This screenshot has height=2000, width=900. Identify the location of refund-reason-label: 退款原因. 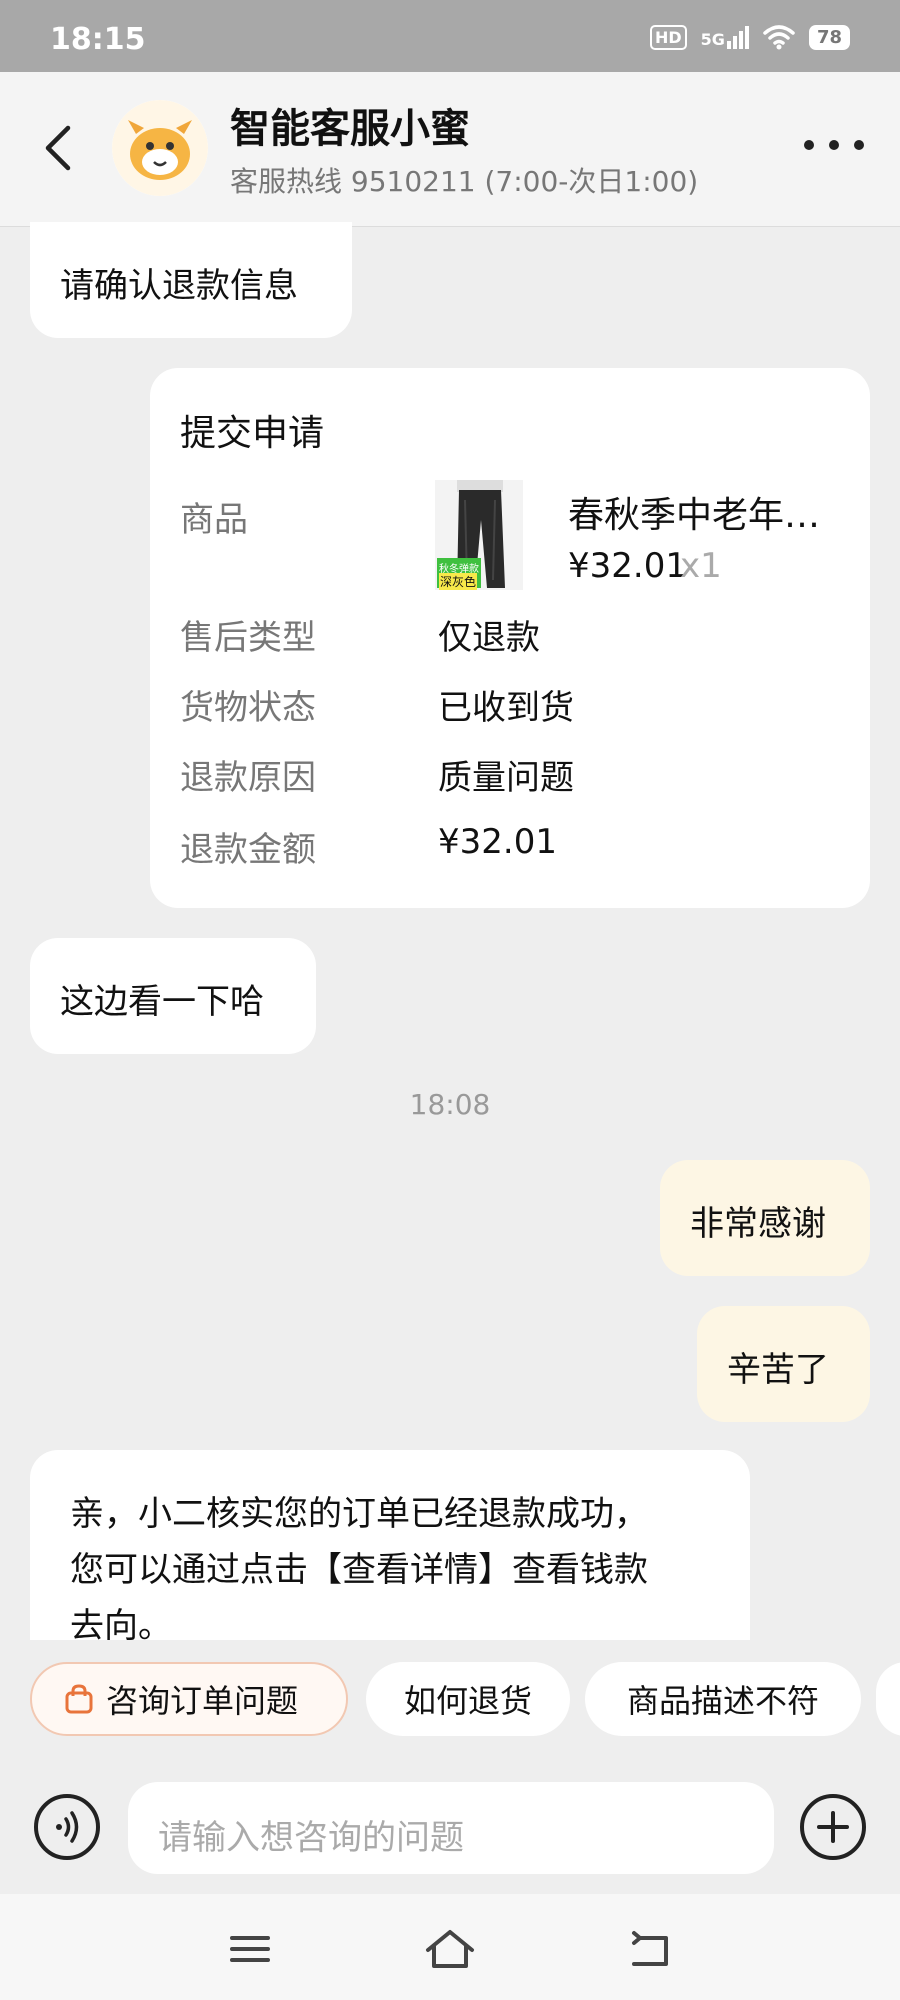
(248, 778).